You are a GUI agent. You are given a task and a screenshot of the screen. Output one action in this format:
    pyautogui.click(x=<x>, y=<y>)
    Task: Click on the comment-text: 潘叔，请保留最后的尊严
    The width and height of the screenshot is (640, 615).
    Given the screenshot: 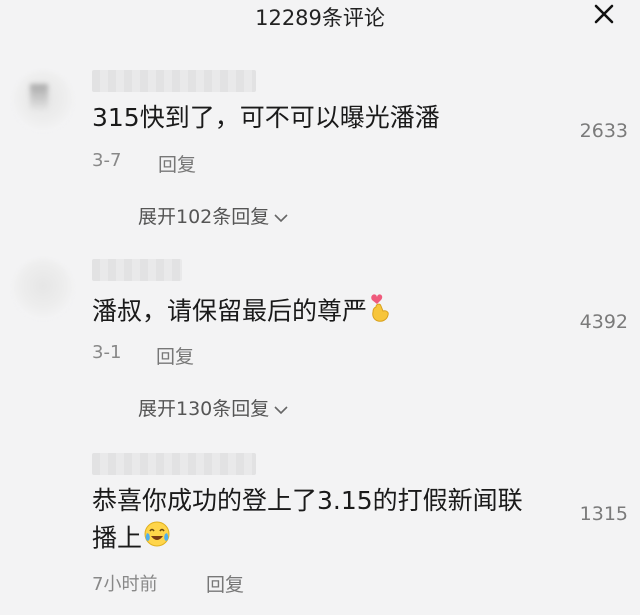 What is the action you would take?
    pyautogui.click(x=242, y=312)
    